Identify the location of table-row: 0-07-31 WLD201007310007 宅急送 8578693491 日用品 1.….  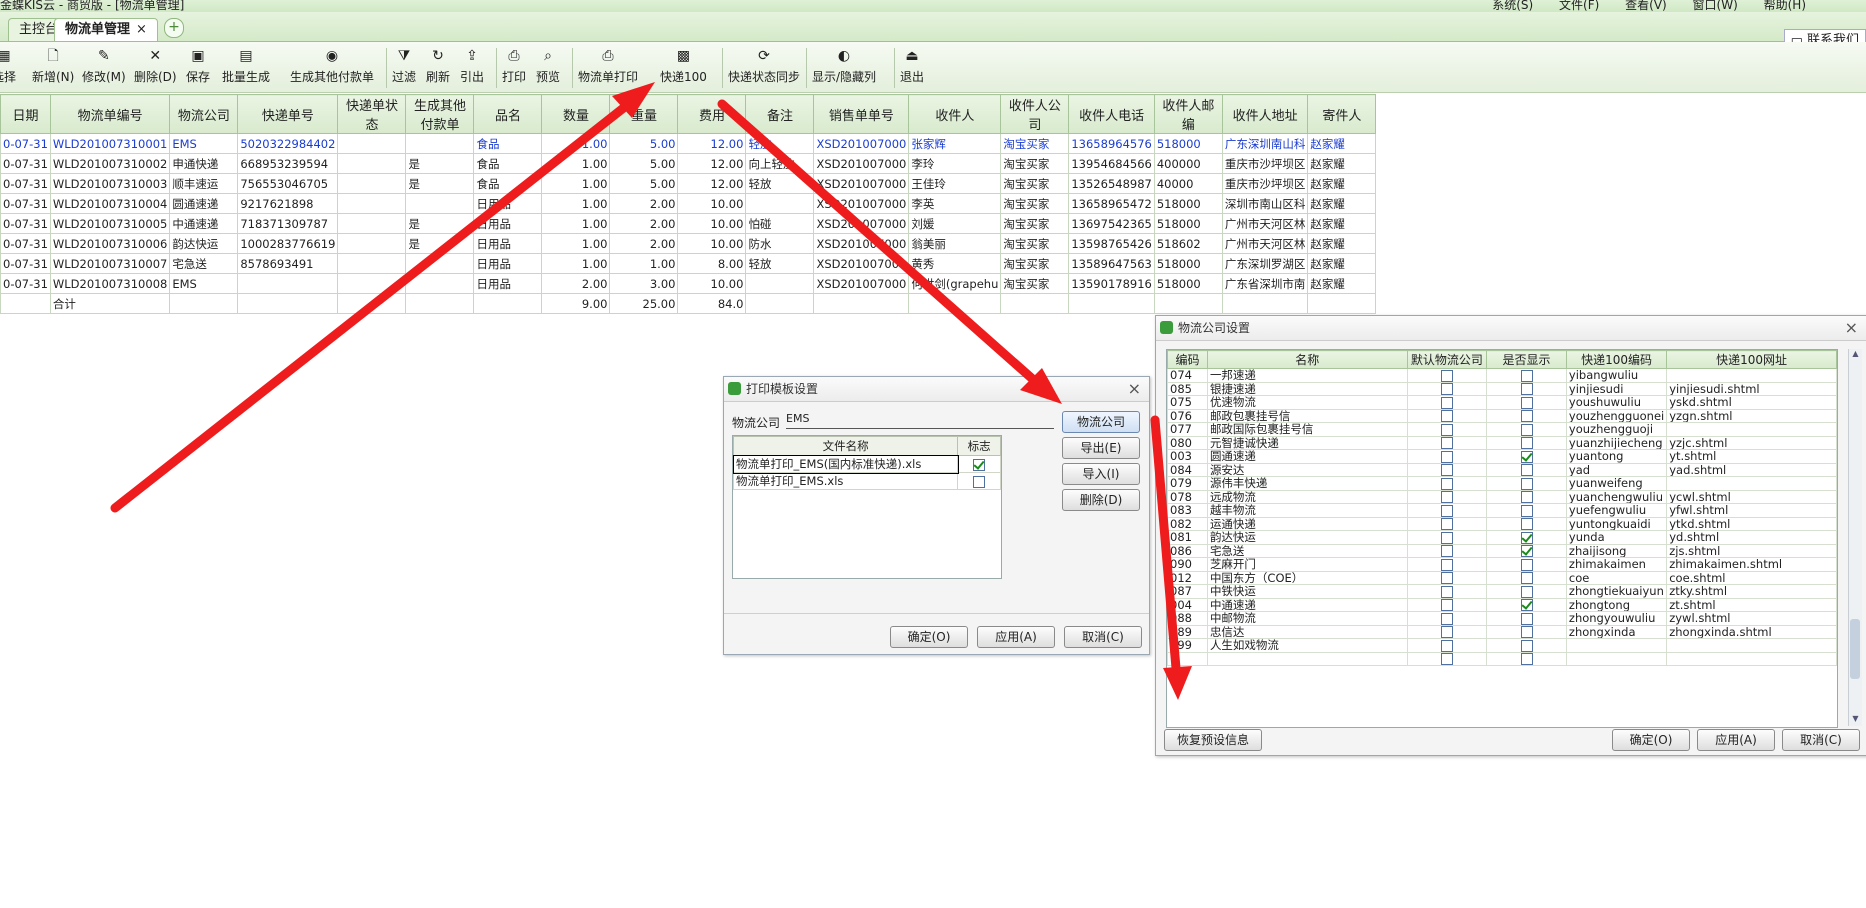
(688, 263).